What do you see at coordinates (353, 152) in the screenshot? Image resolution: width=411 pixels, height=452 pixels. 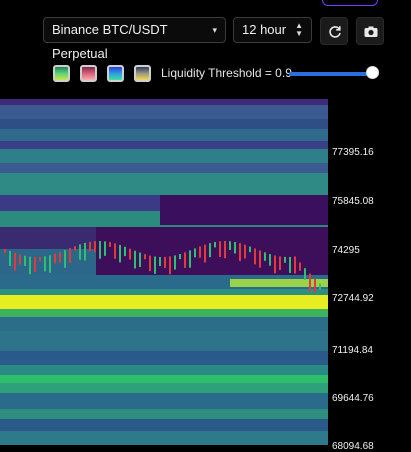 I see `price-axis-label: 77395.16` at bounding box center [353, 152].